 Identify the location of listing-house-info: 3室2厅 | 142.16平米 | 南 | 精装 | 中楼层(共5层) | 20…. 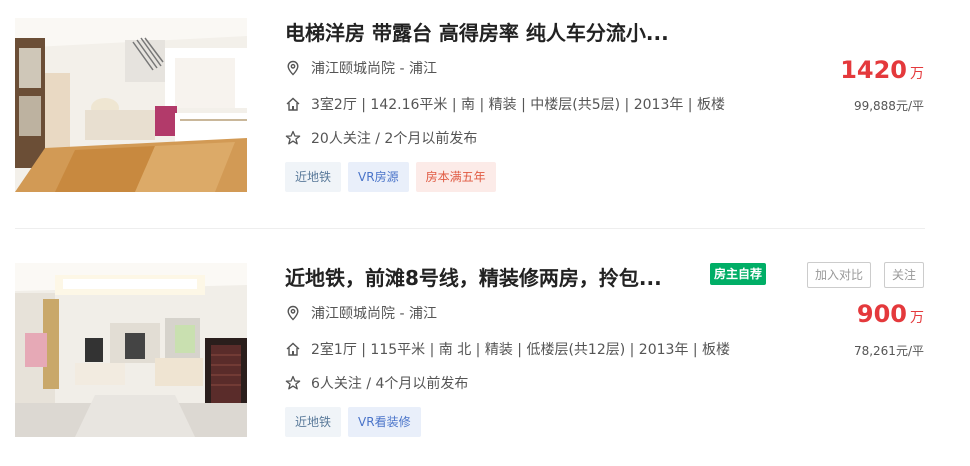
(505, 104).